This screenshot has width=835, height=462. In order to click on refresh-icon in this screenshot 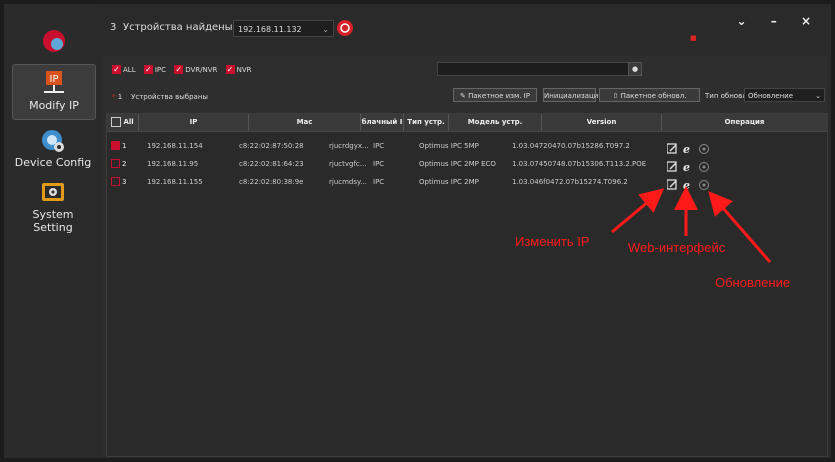, I will do `click(345, 28)`.